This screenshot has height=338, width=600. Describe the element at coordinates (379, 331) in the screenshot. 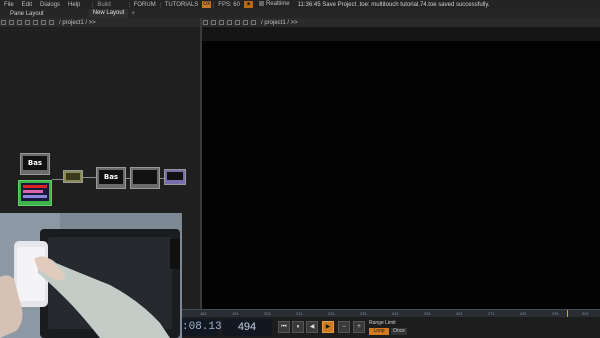

I see `loop-button: Loop` at that location.